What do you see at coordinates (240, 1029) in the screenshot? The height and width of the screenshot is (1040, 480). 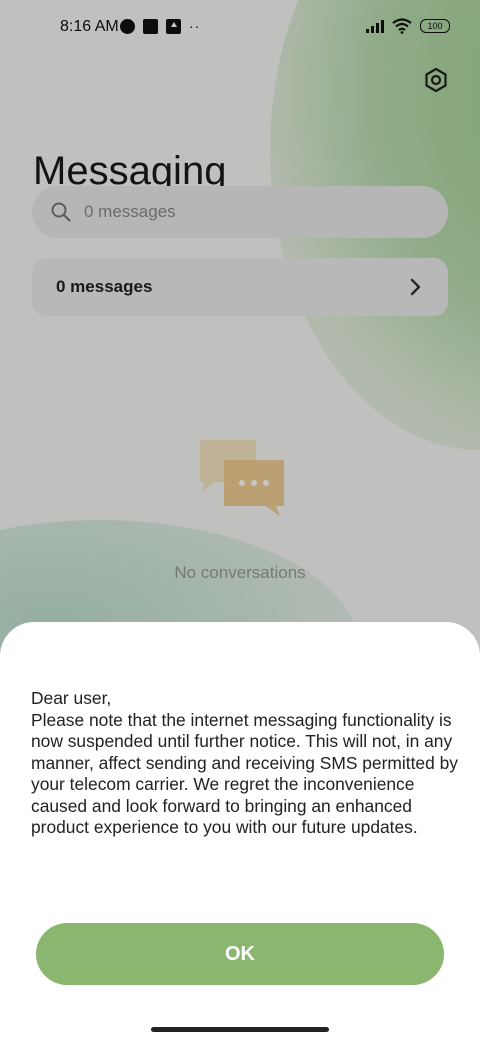 I see `home-indicator` at bounding box center [240, 1029].